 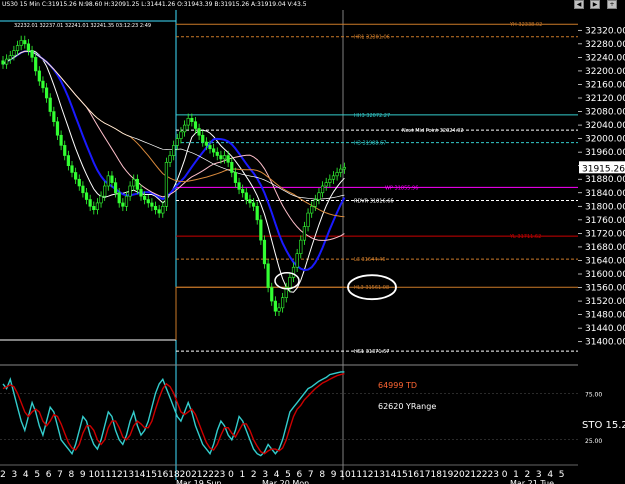 I want to click on scroll-left-button: ◀, so click(x=579, y=4).